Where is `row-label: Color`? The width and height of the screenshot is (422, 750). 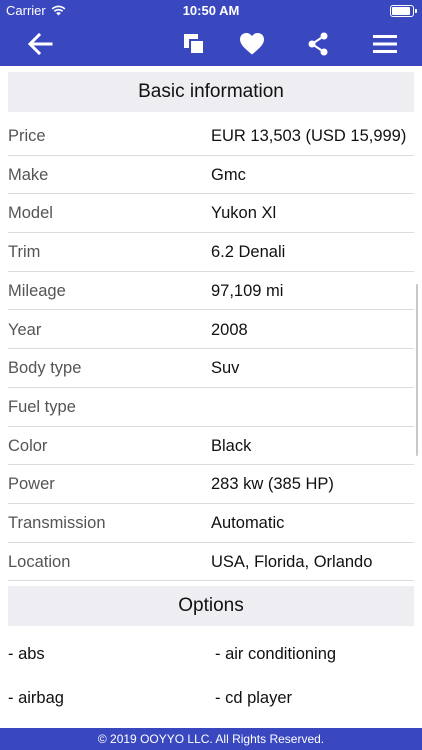
row-label: Color is located at coordinates (28, 445).